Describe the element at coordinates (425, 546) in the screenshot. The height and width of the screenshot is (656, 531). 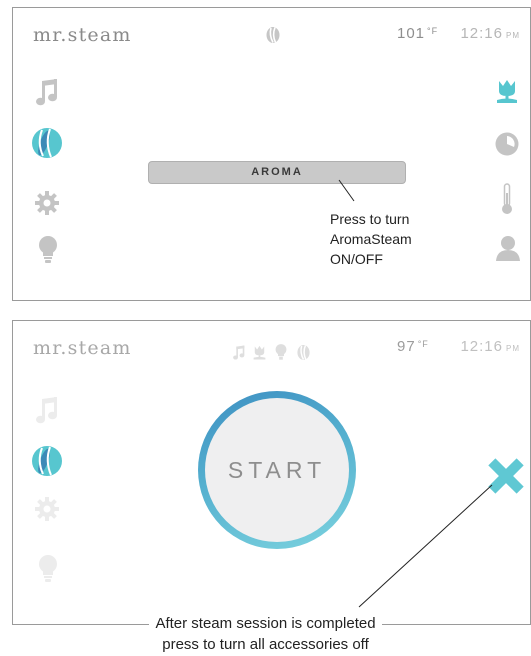
I see `caption-pointer-line` at that location.